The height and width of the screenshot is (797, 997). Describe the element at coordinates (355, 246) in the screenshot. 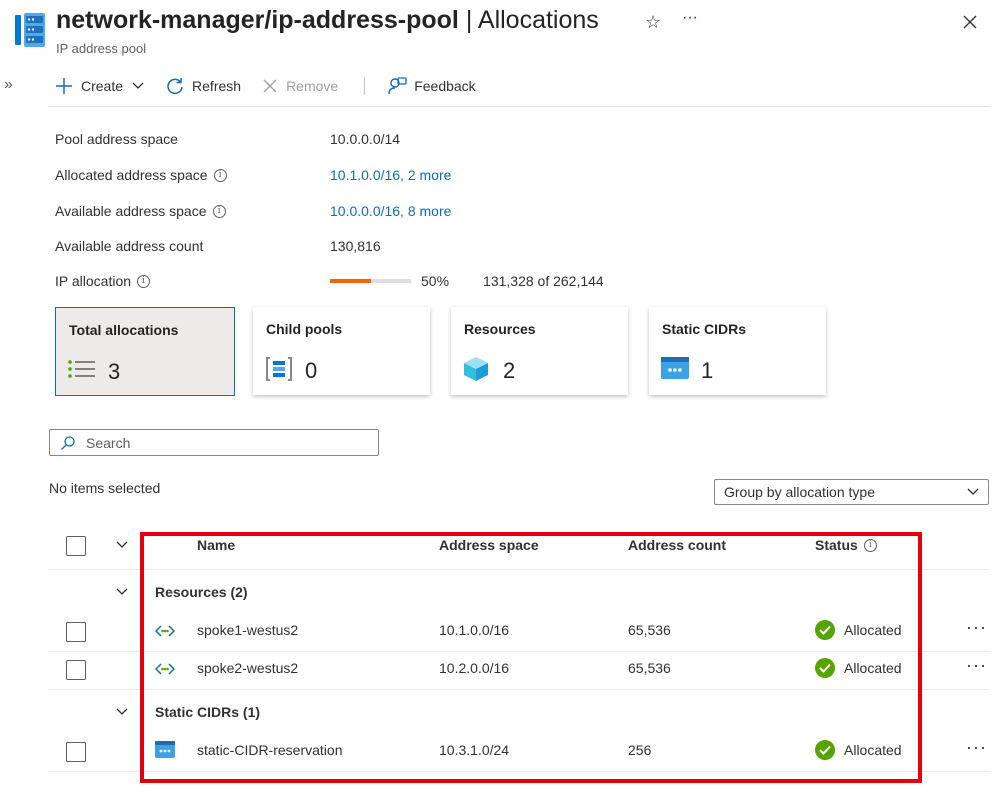

I see `essentials-value: 130,816` at that location.